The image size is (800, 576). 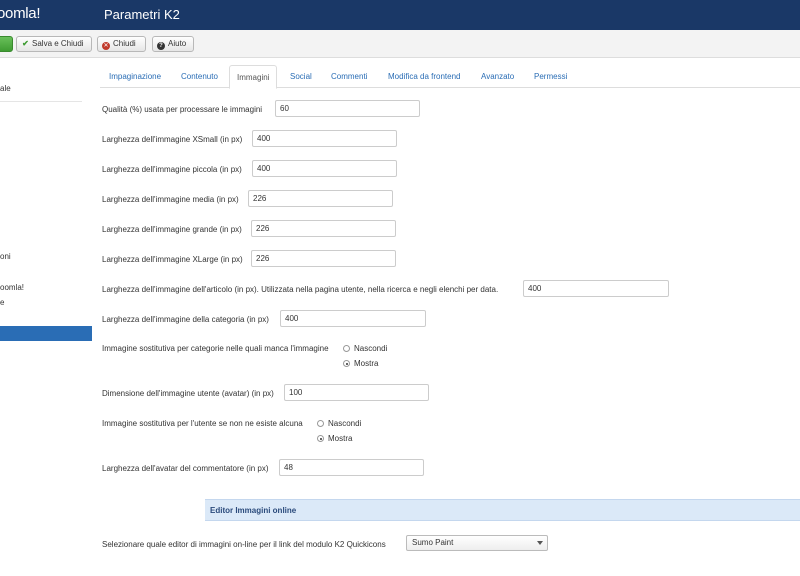 I want to click on chevron-down-icon, so click(x=540, y=543).